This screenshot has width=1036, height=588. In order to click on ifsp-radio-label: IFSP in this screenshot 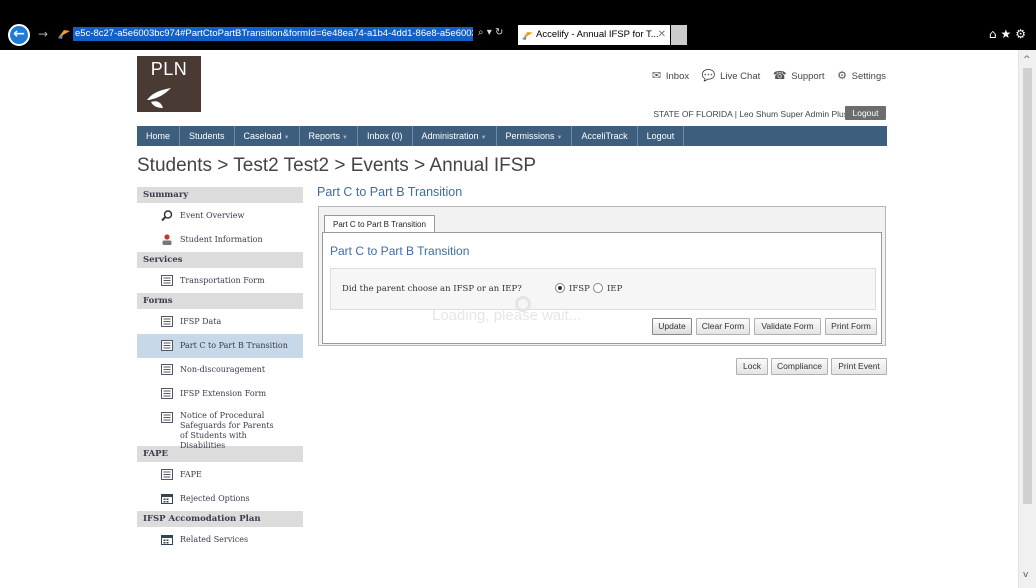, I will do `click(579, 289)`.